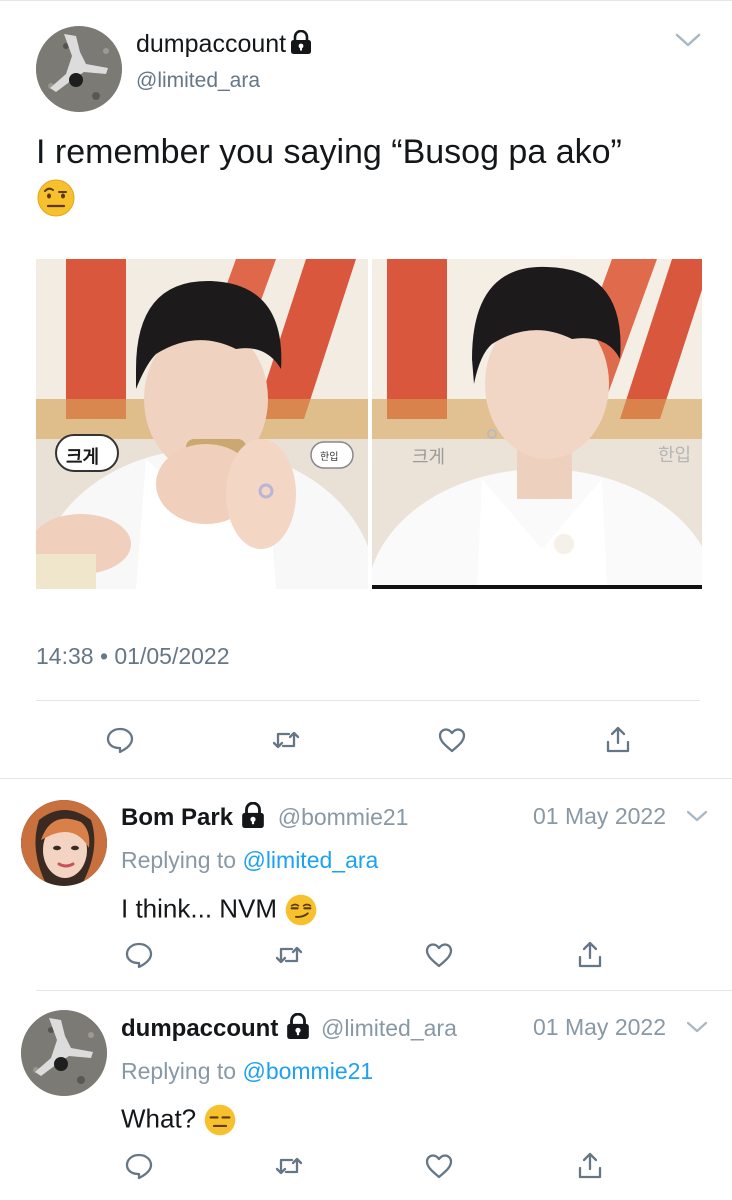  Describe the element at coordinates (537, 424) in the screenshot. I see `tweet-image-right: 크게 한입` at that location.